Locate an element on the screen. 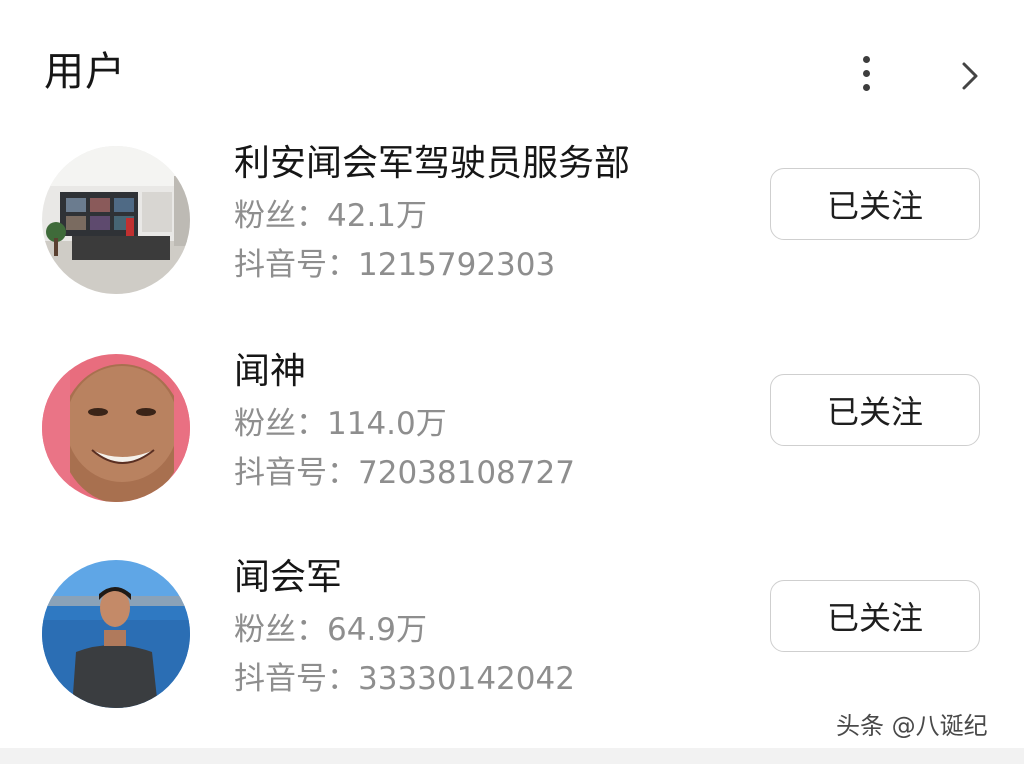 The height and width of the screenshot is (764, 1024). user-name: 利安闻会军驾驶员服务部 is located at coordinates (432, 164).